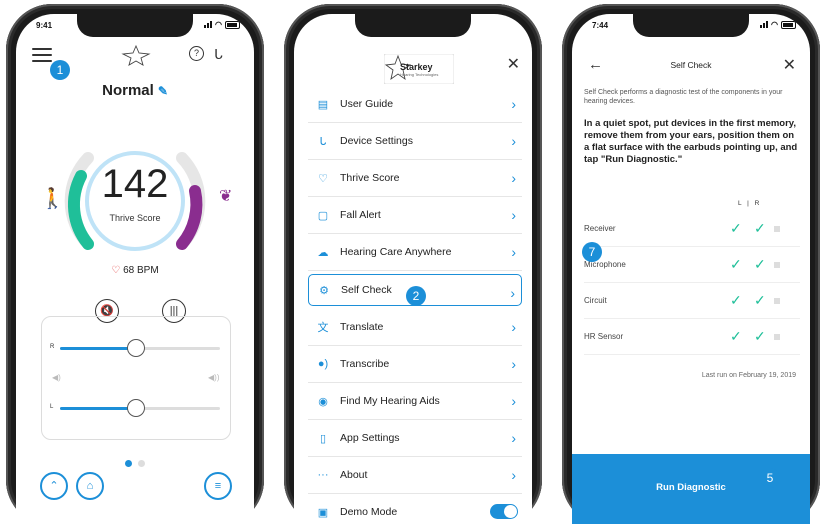 The width and height of the screenshot is (828, 526). What do you see at coordinates (415, 327) in the screenshot?
I see `menu-item-translate: 文 Translate ›` at bounding box center [415, 327].